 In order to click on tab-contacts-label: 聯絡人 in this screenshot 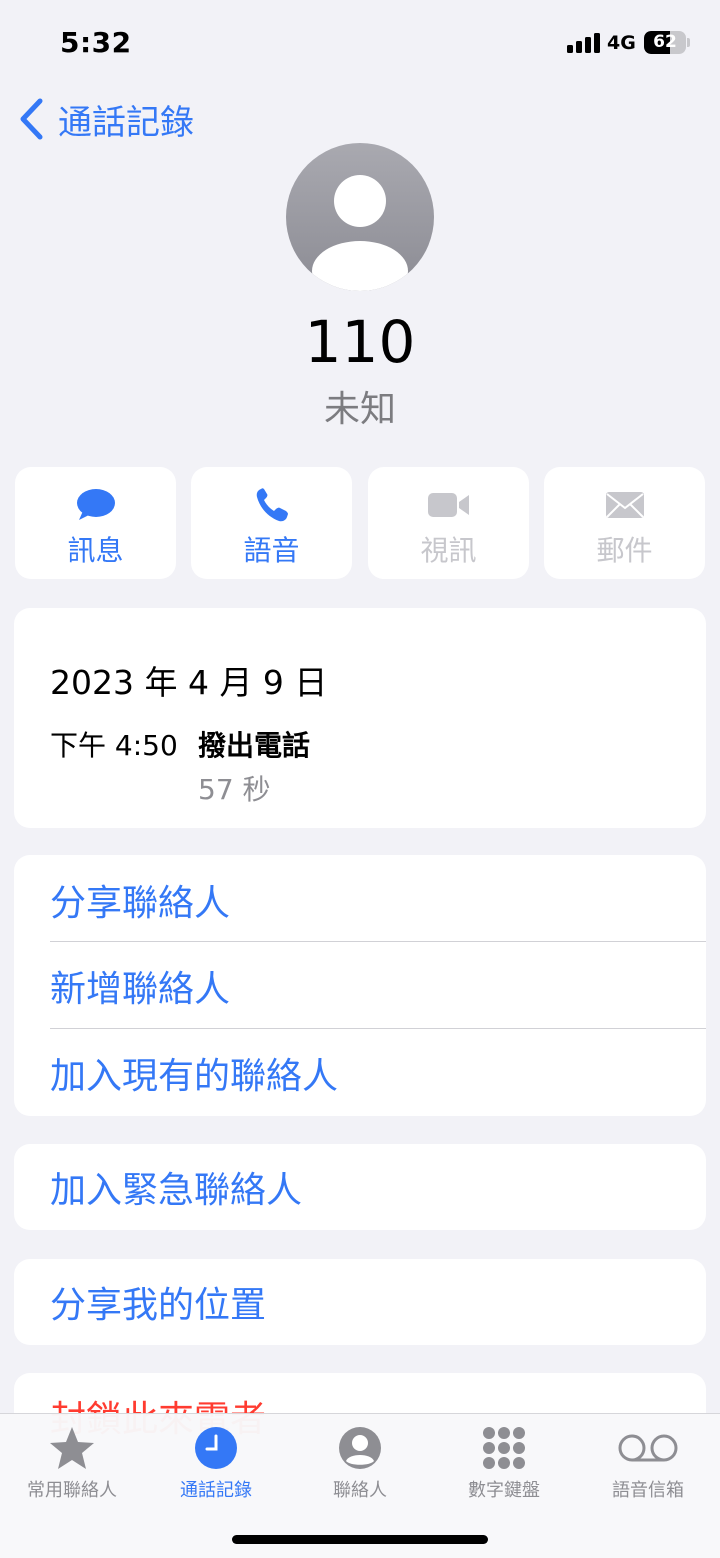, I will do `click(360, 1490)`.